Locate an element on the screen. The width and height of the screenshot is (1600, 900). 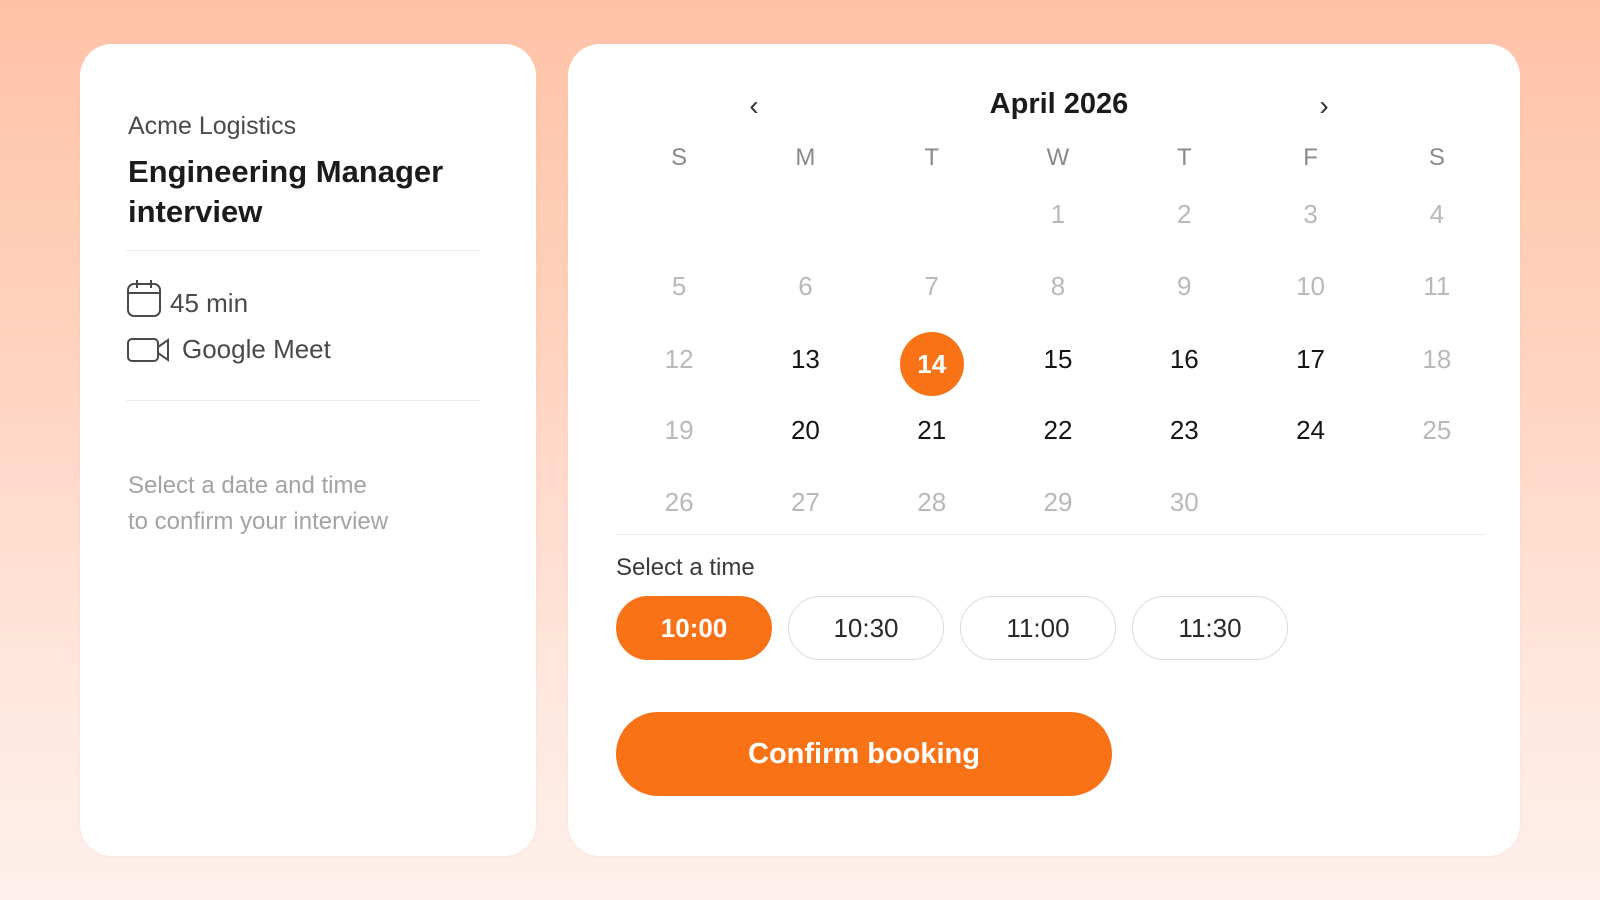
day-number: 7 is located at coordinates (931, 285).